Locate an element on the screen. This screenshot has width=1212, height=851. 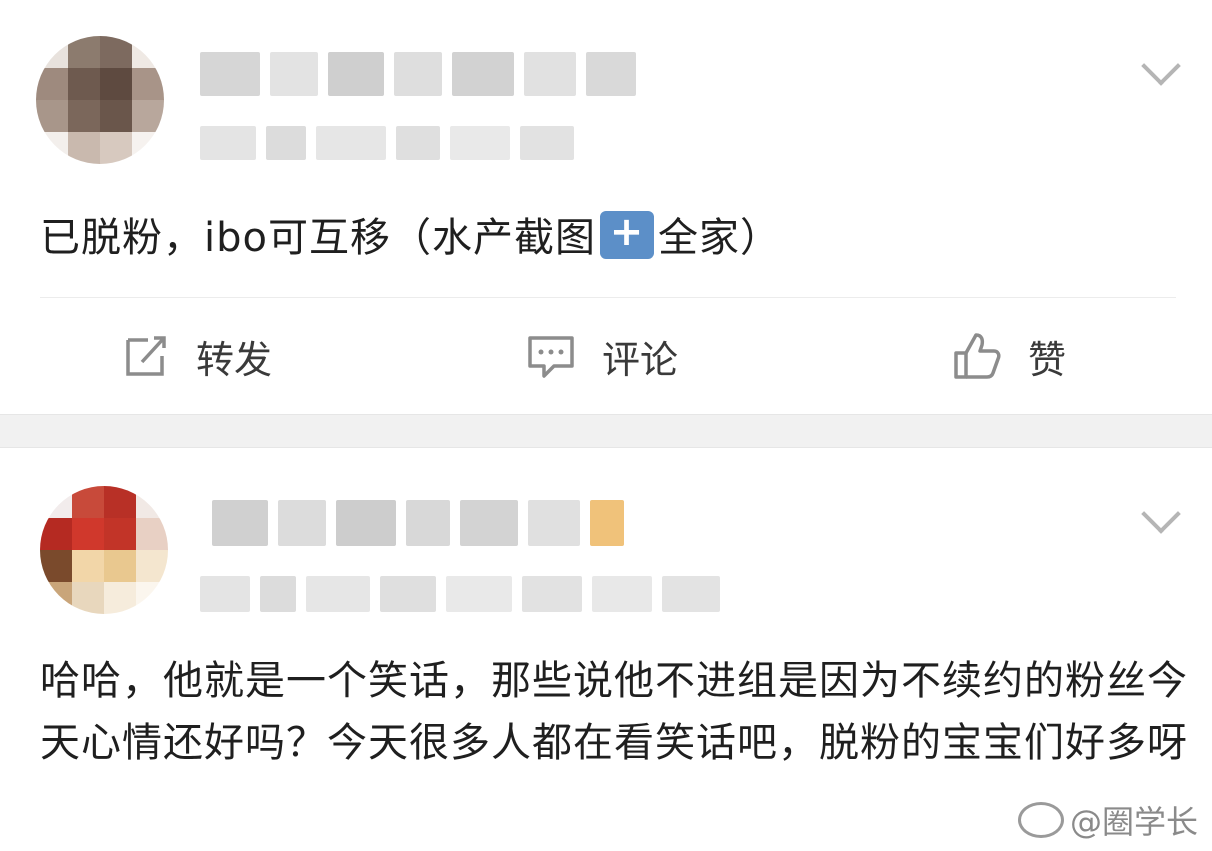
comment-icon is located at coordinates (551, 357).